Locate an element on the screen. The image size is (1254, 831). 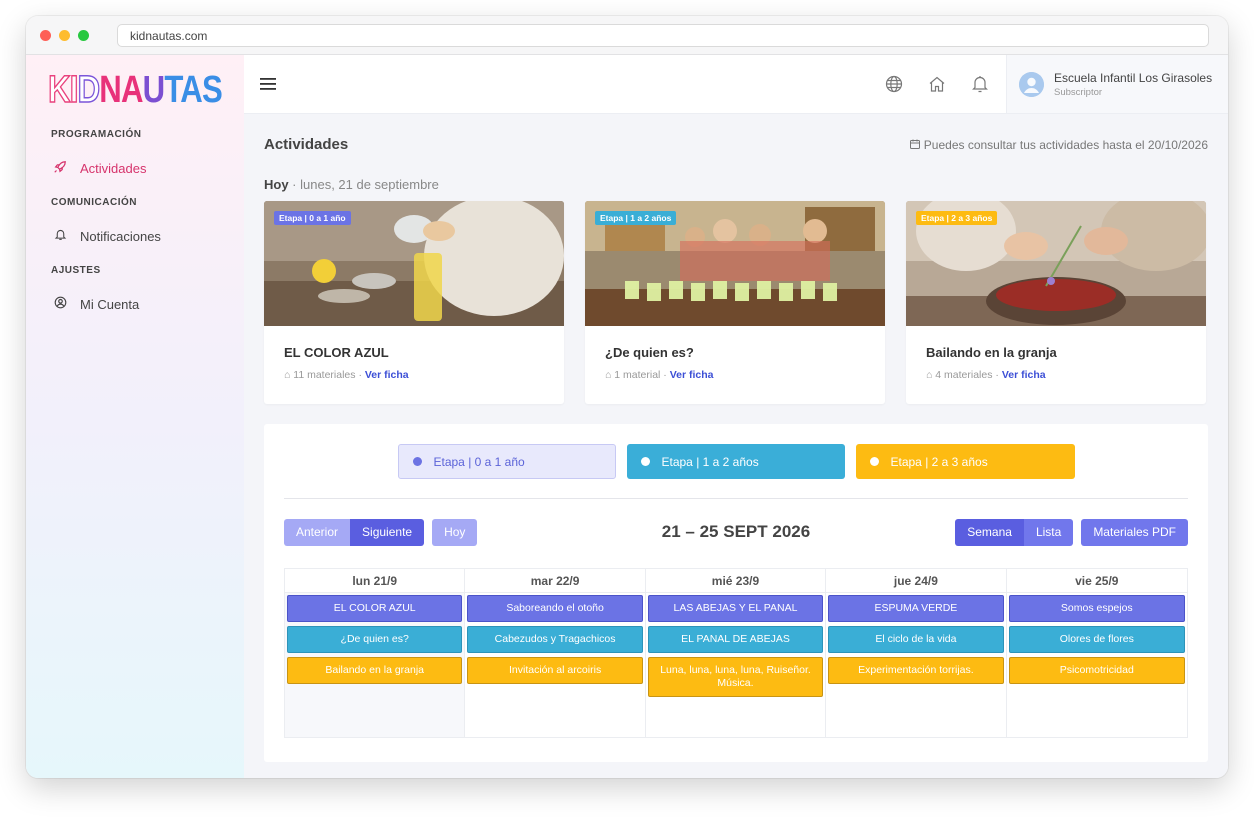
prev-week-button: Anterior is located at coordinates (317, 532).